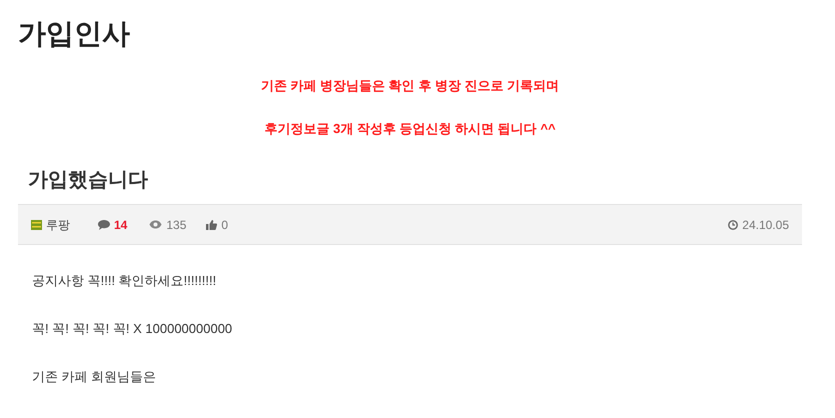 The image size is (835, 418). Describe the element at coordinates (155, 224) in the screenshot. I see `eye-icon` at that location.